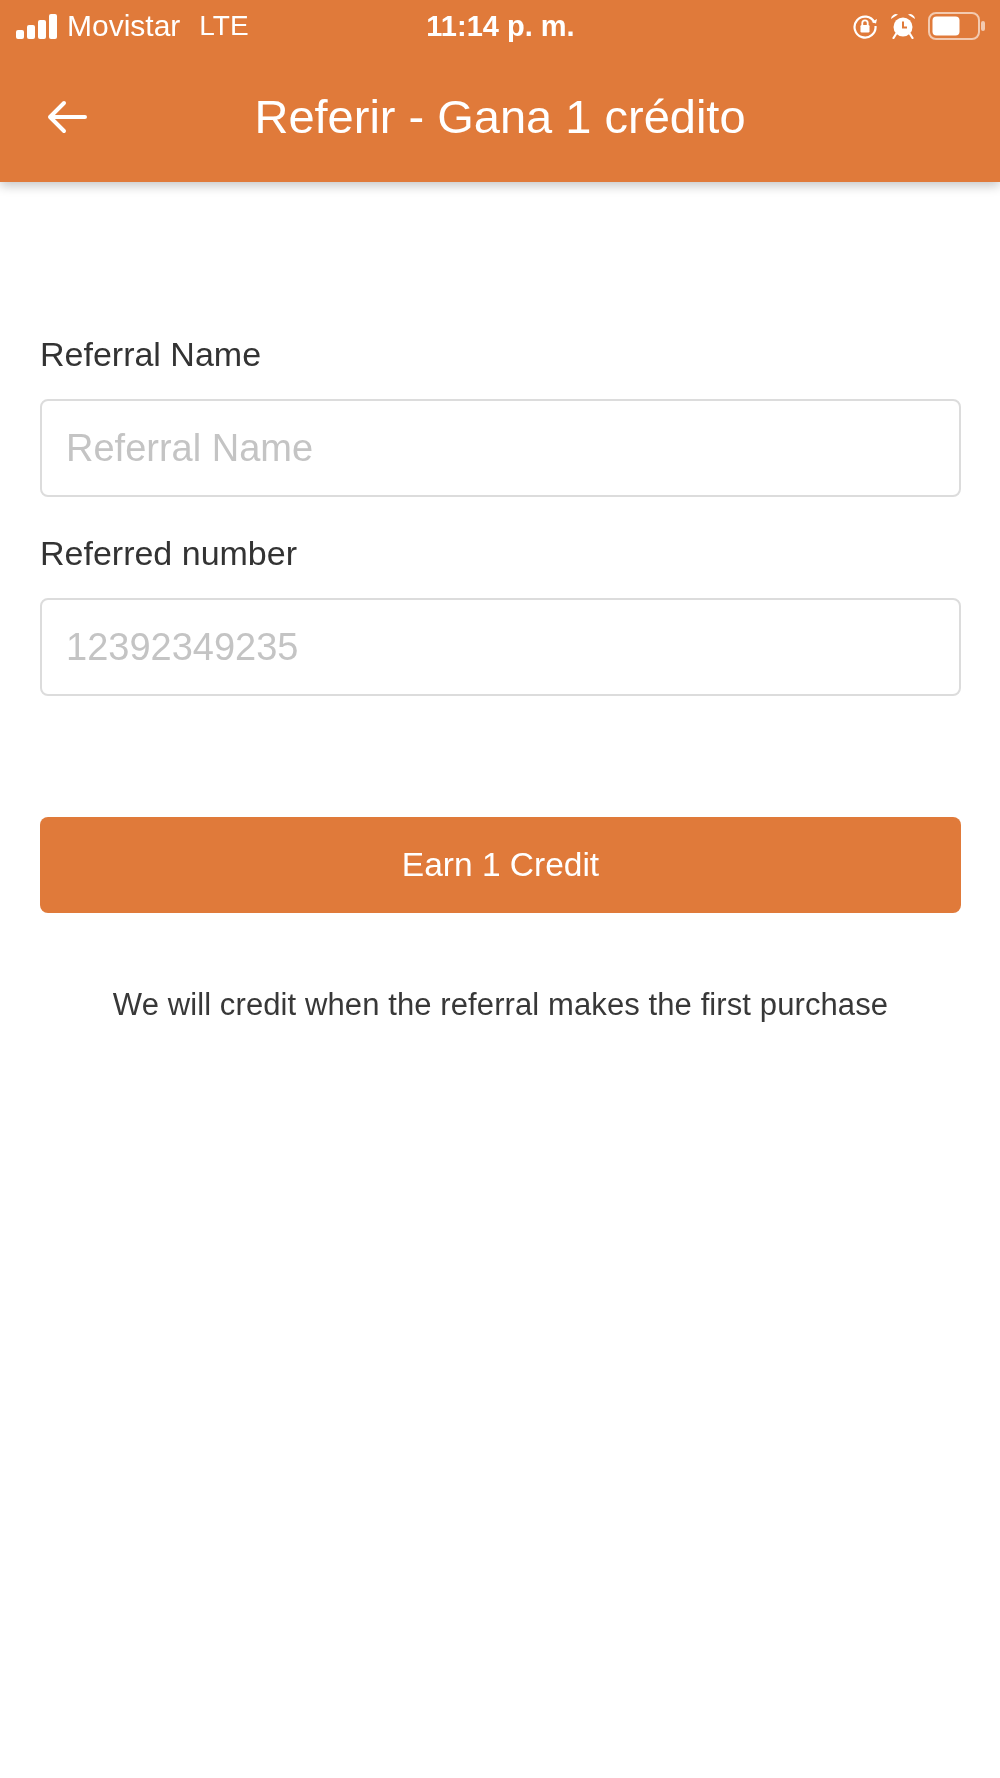 This screenshot has height=1778, width=1000. Describe the element at coordinates (865, 26) in the screenshot. I see `rotation-lock-icon` at that location.